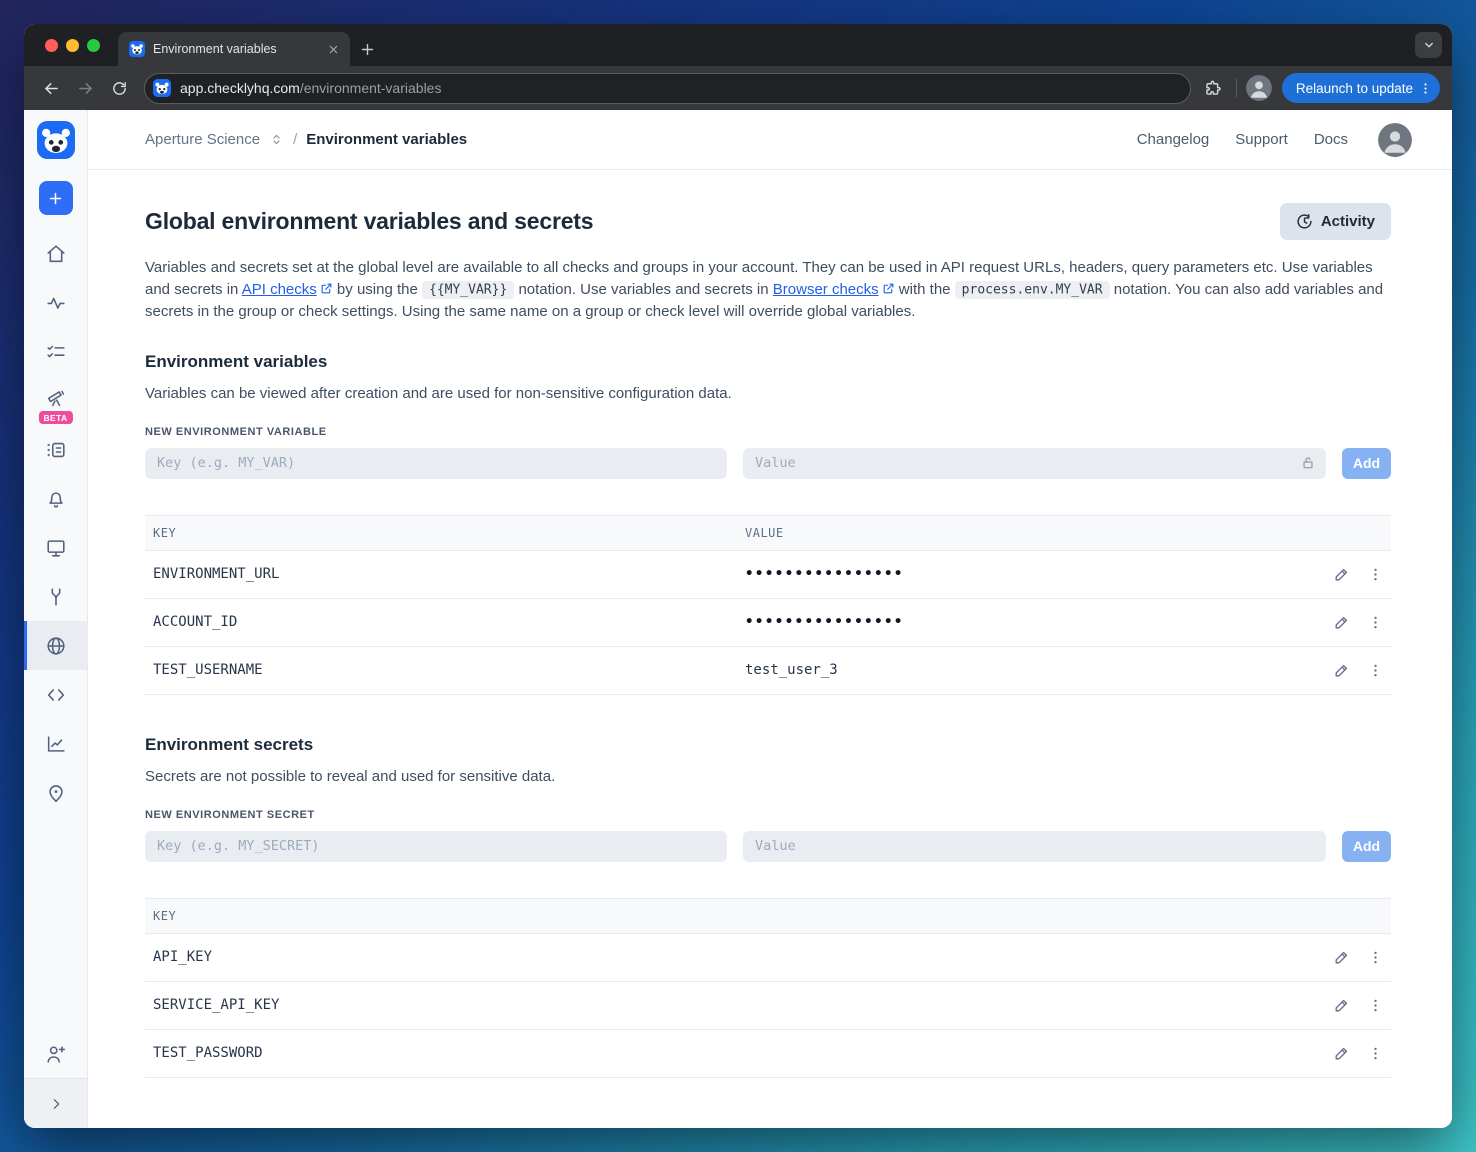 The width and height of the screenshot is (1476, 1152). I want to click on column-value: VALUE, so click(764, 532).